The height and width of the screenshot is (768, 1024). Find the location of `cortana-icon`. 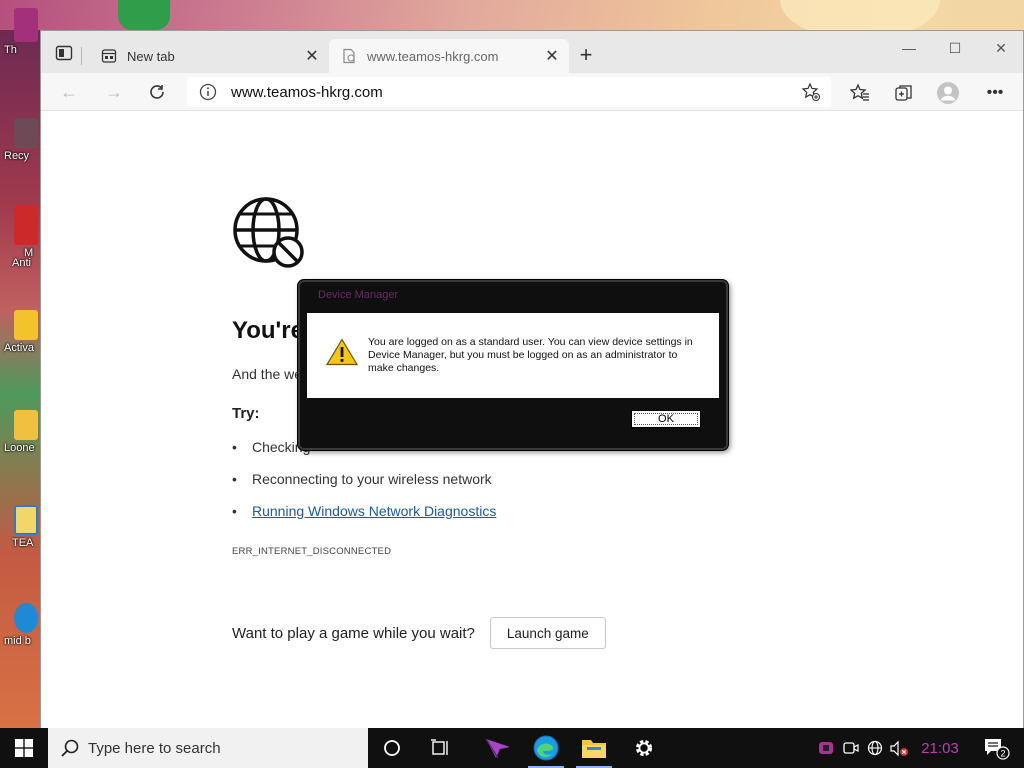

cortana-icon is located at coordinates (392, 748).